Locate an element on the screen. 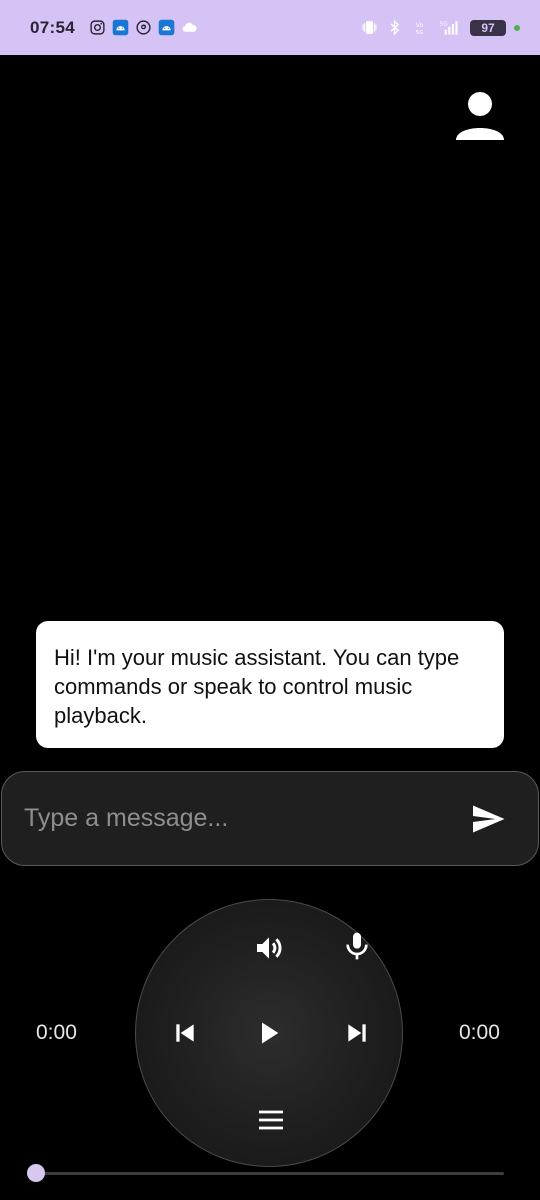 The image size is (540, 1200). elapsed-time: 0:00 is located at coordinates (56, 1032).